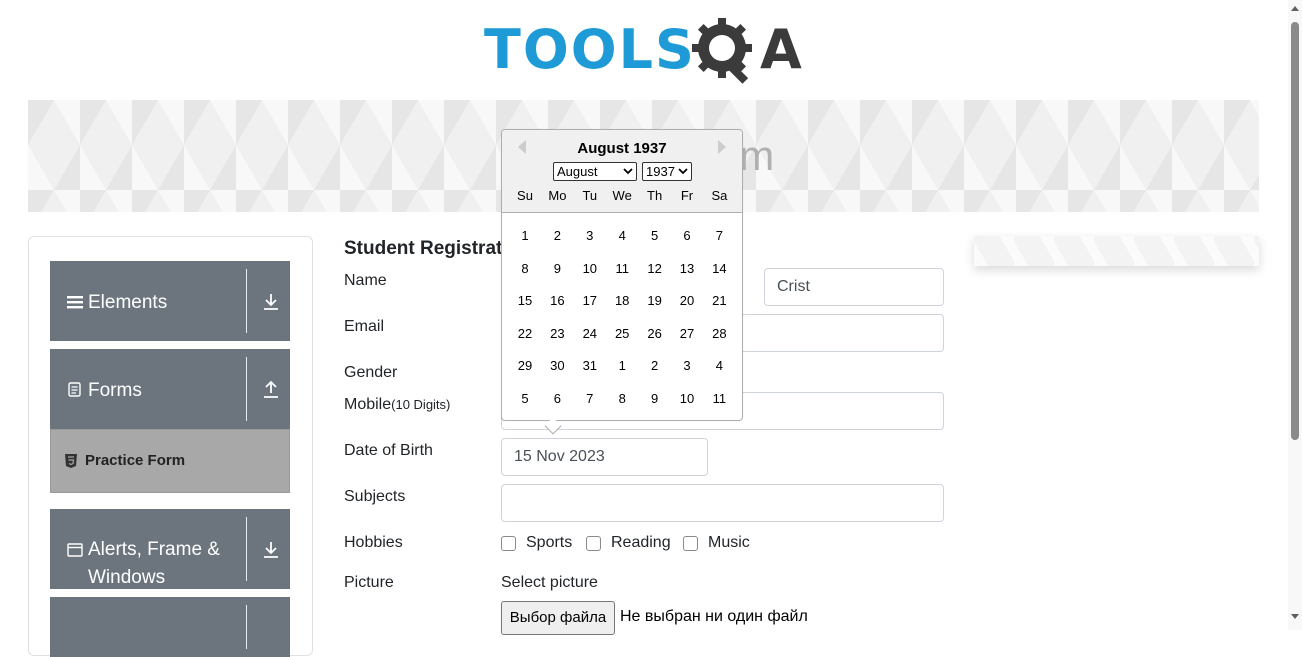  Describe the element at coordinates (1295, 616) in the screenshot. I see `scroll-down-arrow-icon` at that location.